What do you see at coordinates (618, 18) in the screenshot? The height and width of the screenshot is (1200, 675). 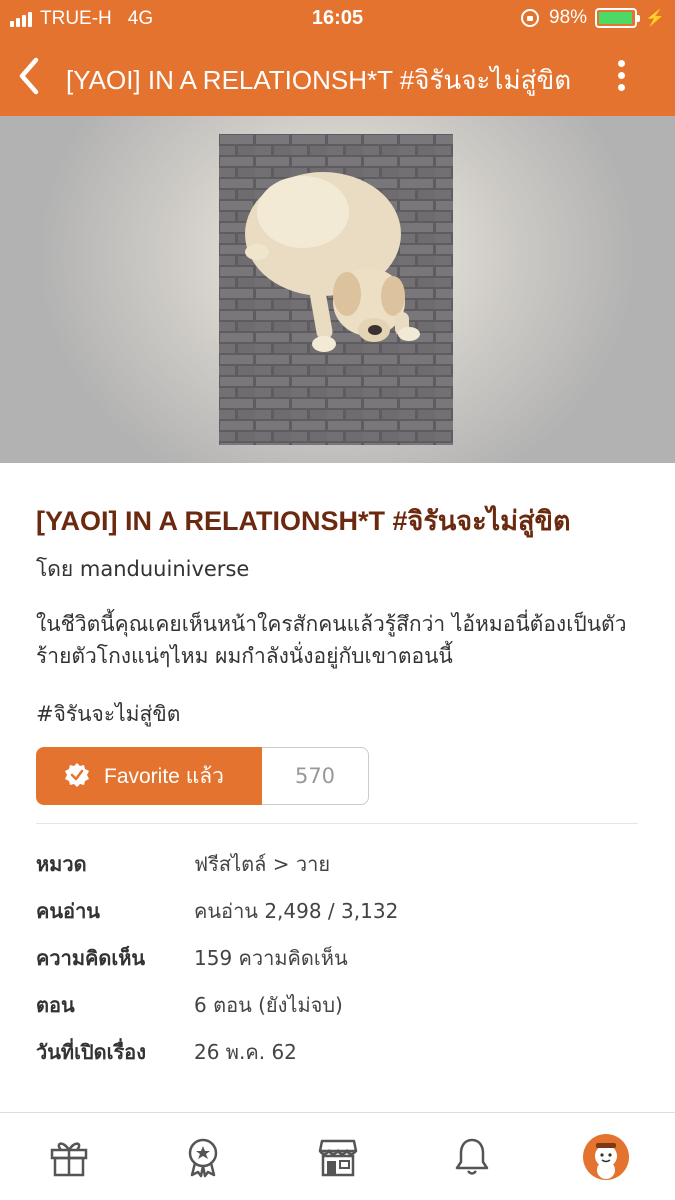 I see `battery-icon` at bounding box center [618, 18].